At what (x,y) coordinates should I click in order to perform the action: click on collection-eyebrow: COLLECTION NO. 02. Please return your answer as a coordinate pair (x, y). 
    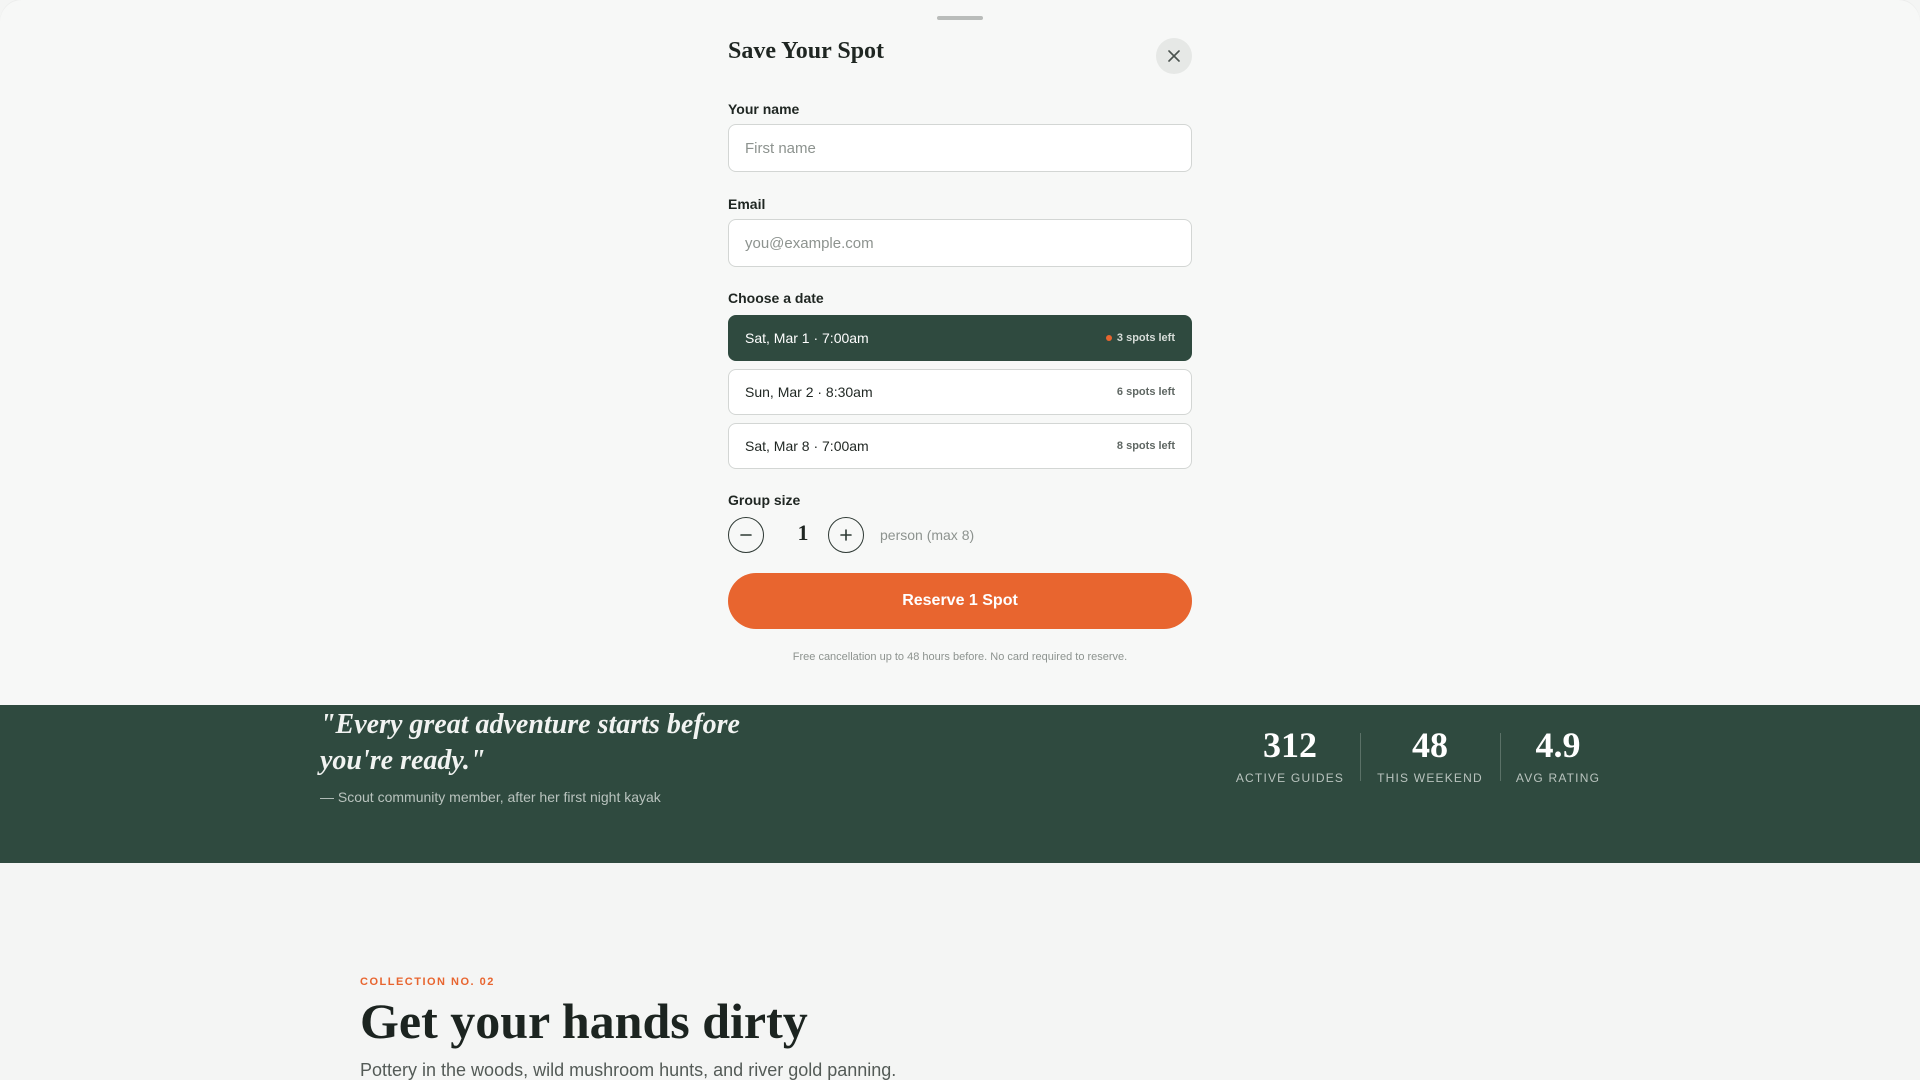
    Looking at the image, I should click on (427, 982).